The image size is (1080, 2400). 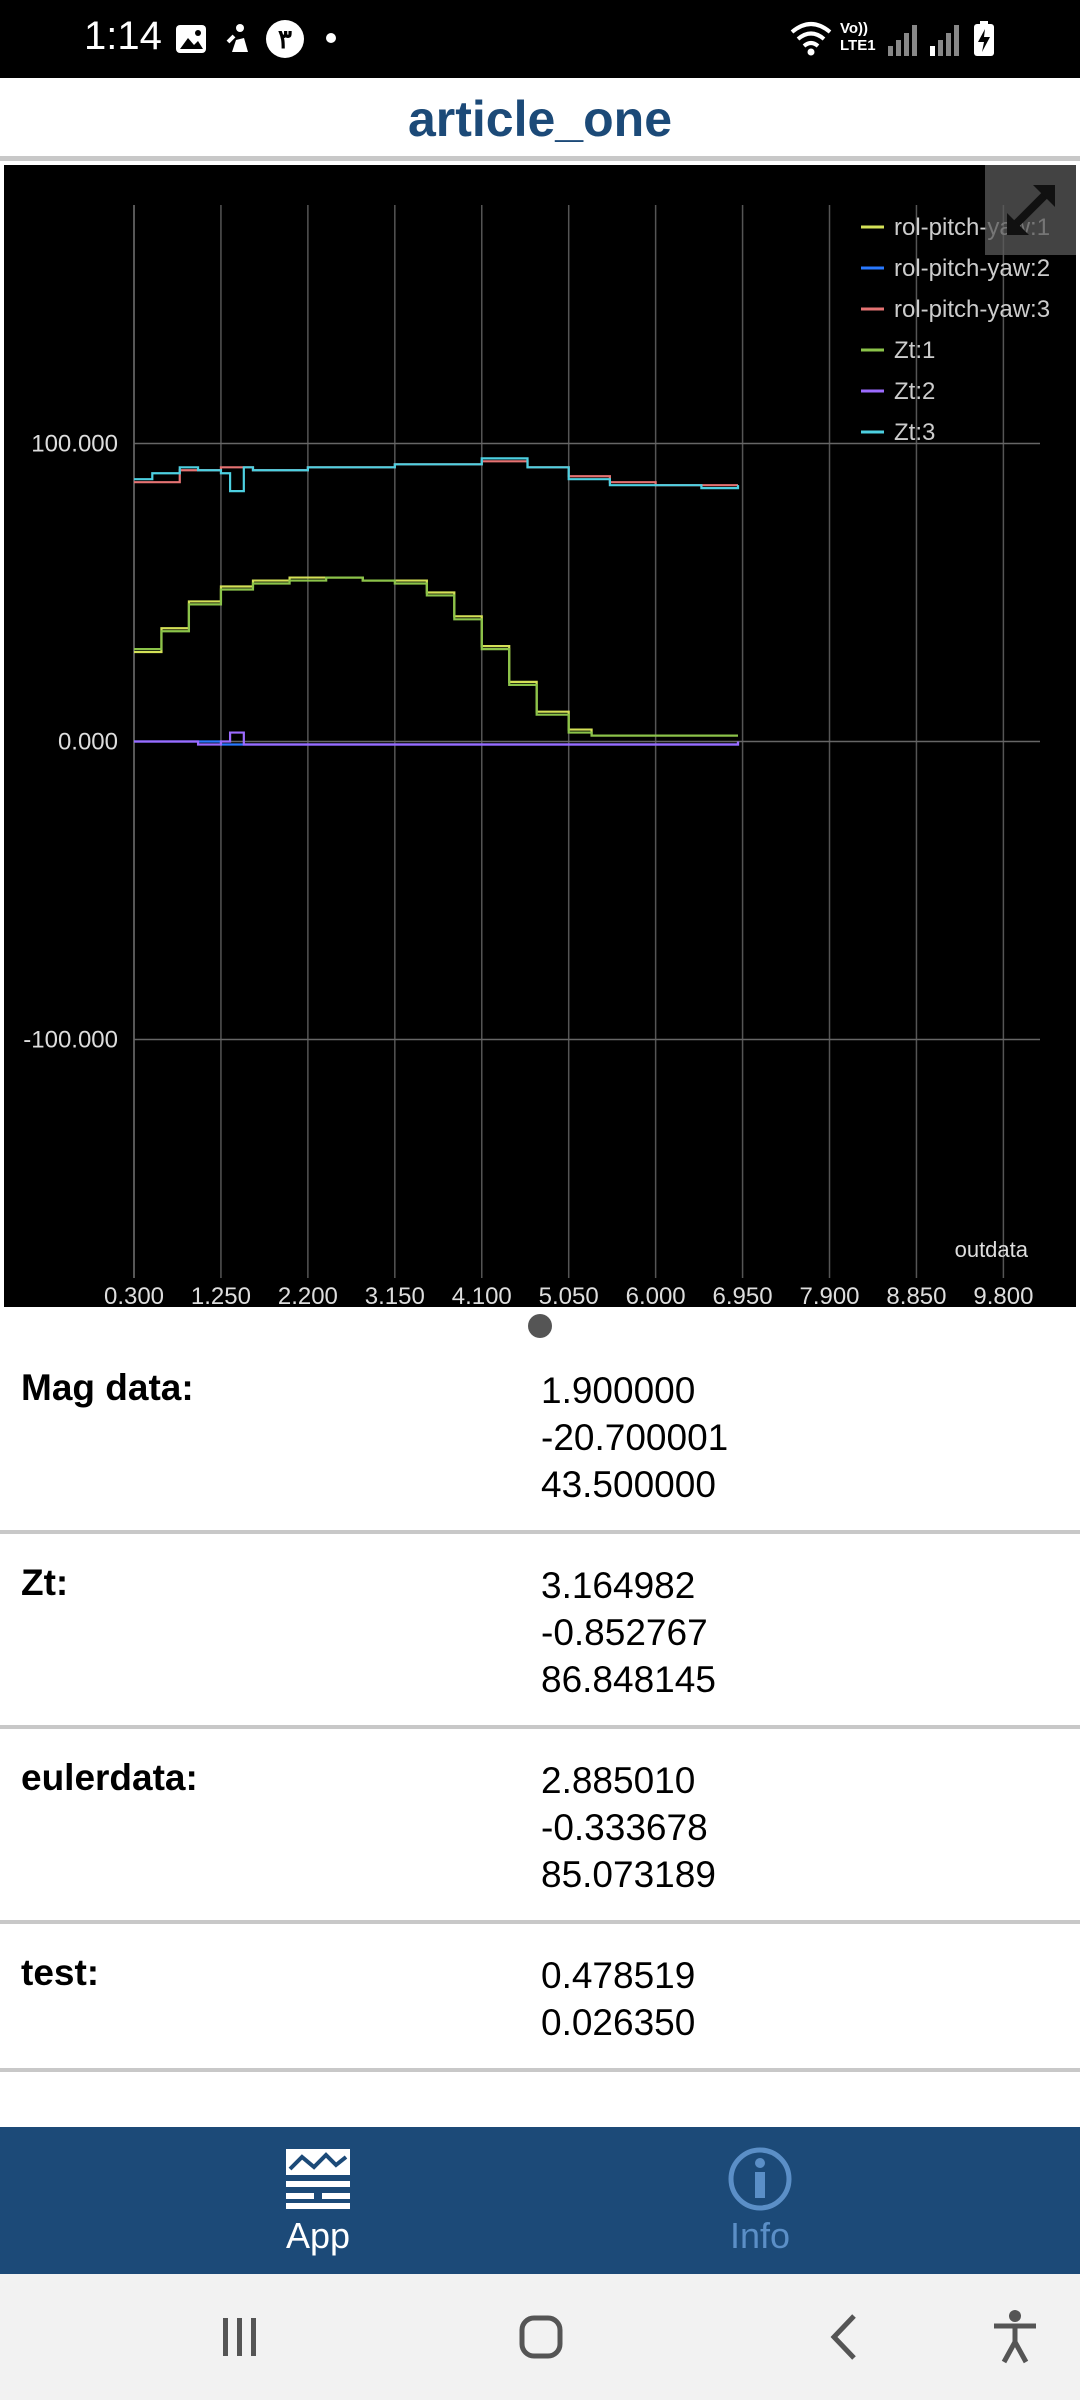 I want to click on app-icon, so click(x=318, y=2179).